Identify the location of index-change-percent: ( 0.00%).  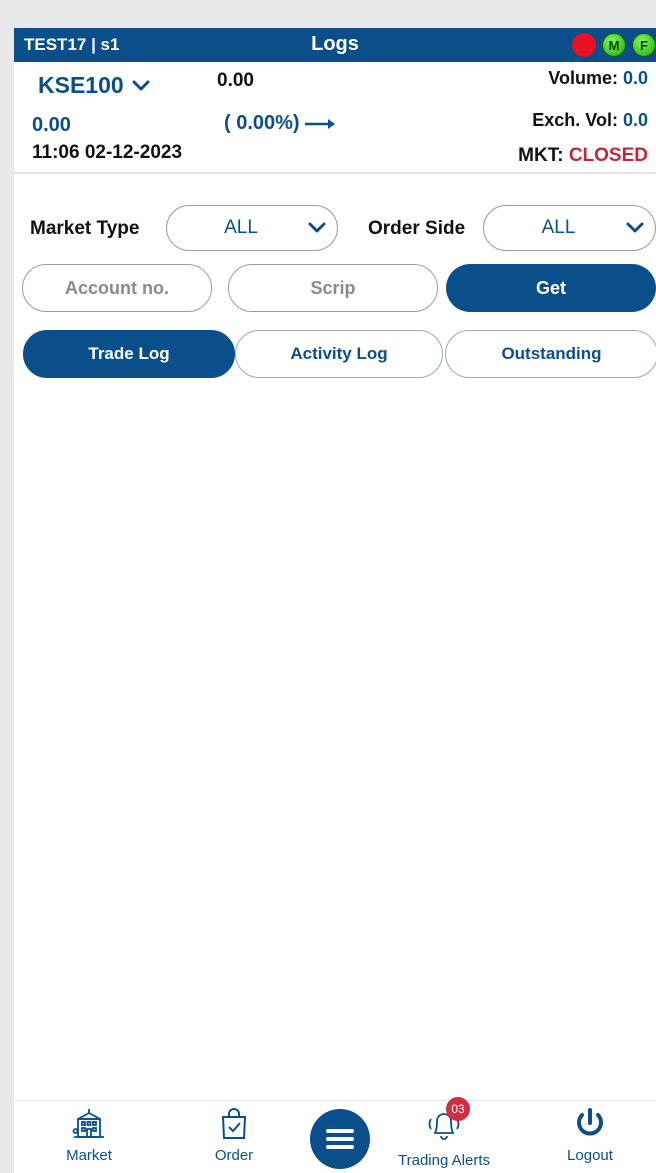
(281, 123).